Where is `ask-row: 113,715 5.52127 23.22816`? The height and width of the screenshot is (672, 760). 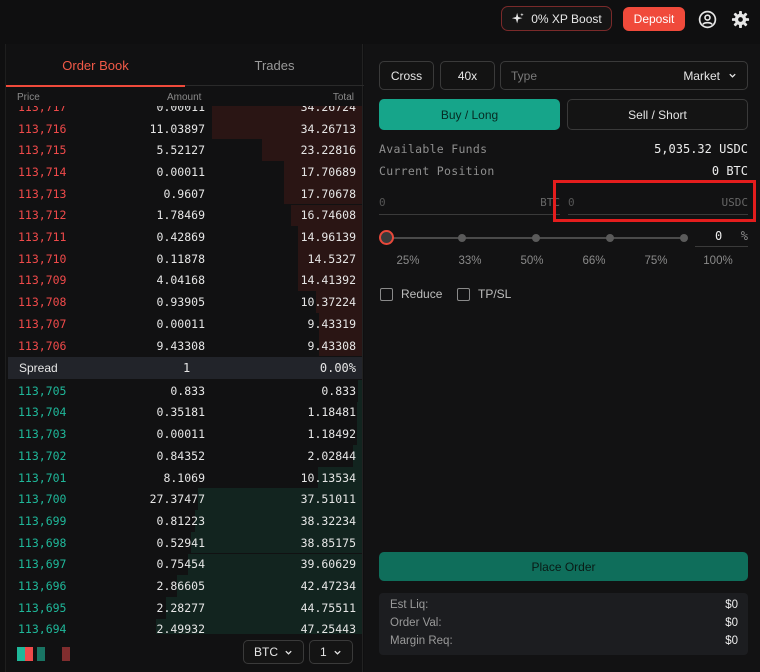
ask-row: 113,715 5.52127 23.22816 is located at coordinates (184, 150).